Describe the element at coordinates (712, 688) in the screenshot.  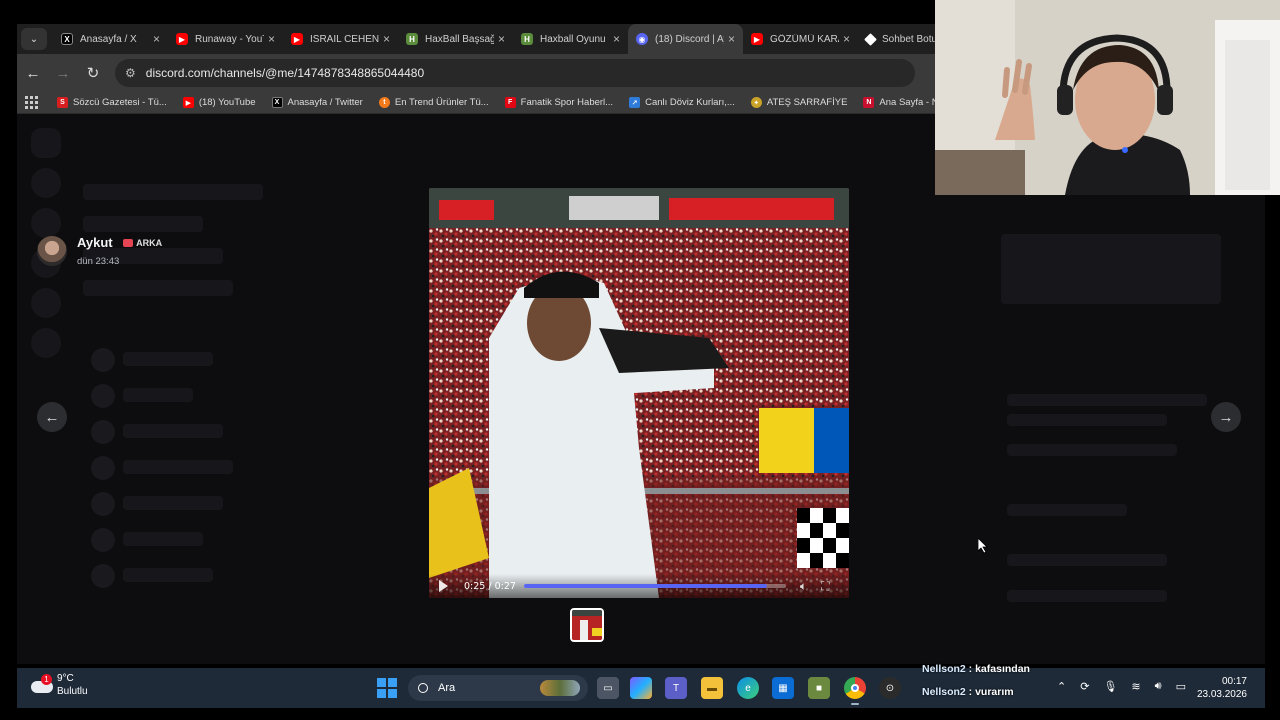
I see `file-explorer-icon: ▬` at that location.